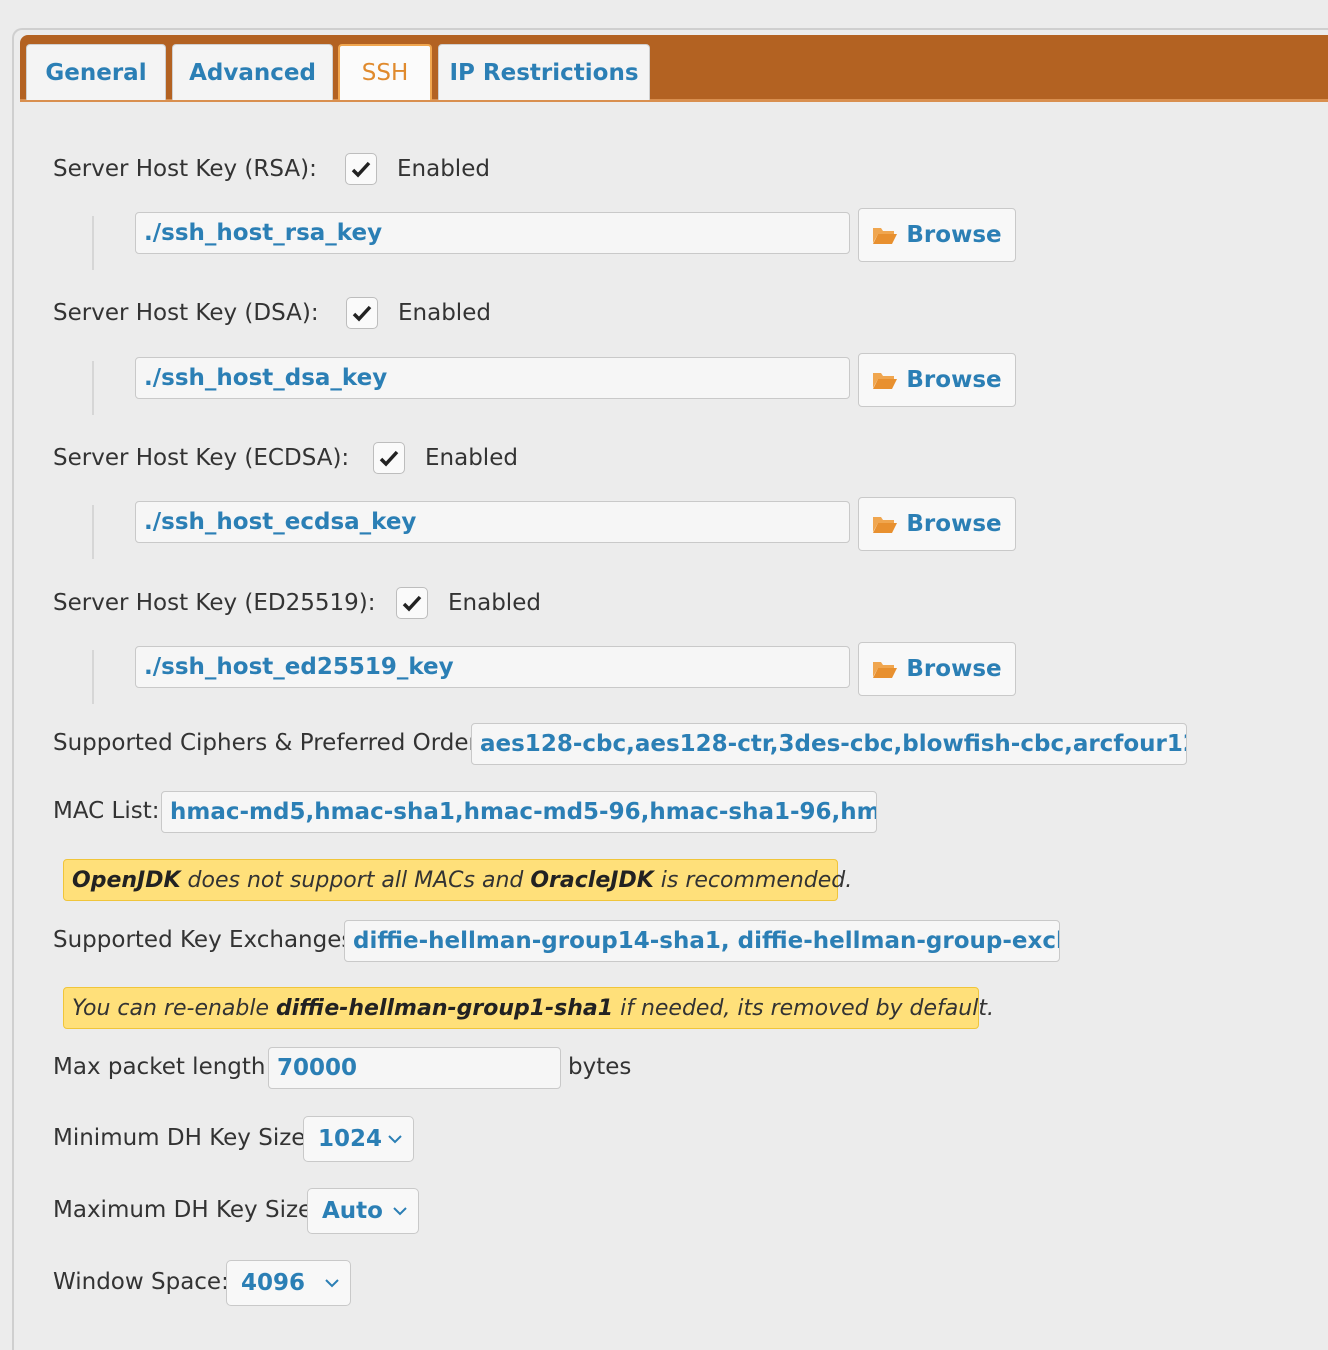  Describe the element at coordinates (186, 1210) in the screenshot. I see `max-dh-label: Maximum DH Key Size:` at that location.